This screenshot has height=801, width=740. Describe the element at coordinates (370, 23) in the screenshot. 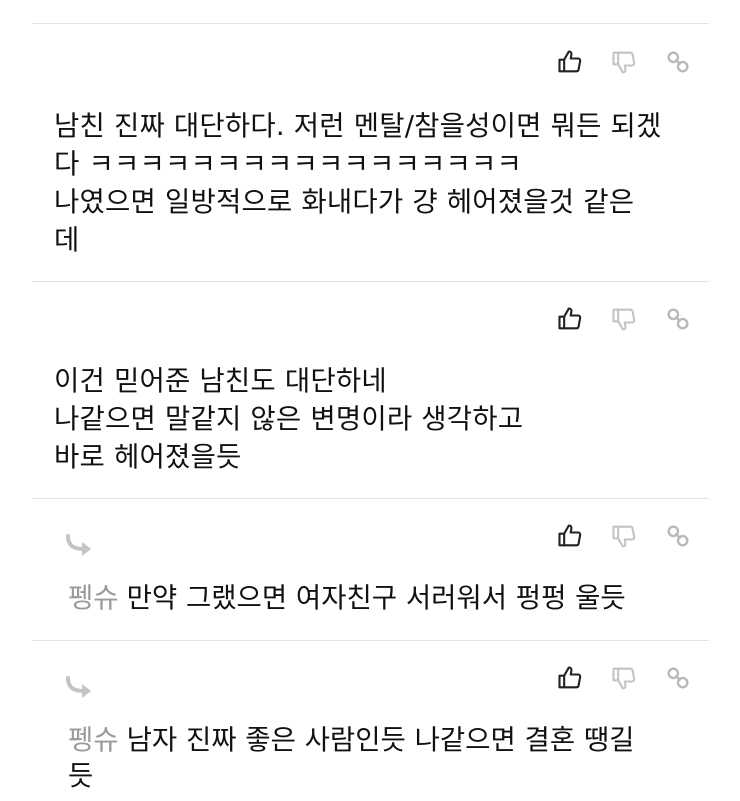

I see `divider-top` at that location.